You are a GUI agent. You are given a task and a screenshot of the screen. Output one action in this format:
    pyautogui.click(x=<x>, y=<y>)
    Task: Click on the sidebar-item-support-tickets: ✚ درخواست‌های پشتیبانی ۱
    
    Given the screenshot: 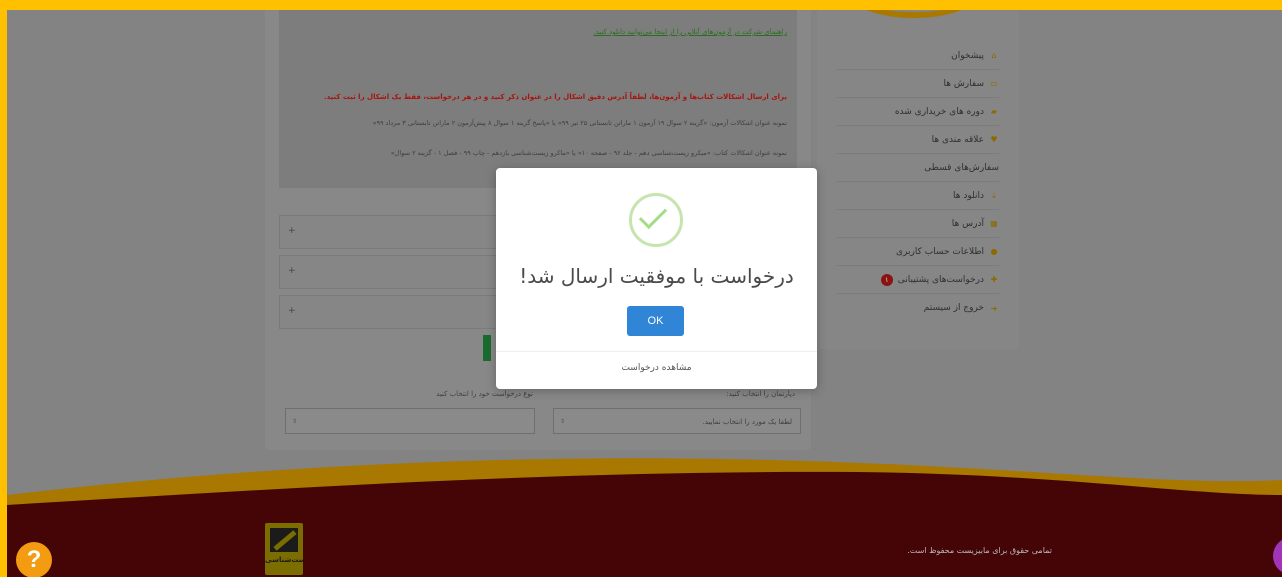 What is the action you would take?
    pyautogui.click(x=918, y=280)
    